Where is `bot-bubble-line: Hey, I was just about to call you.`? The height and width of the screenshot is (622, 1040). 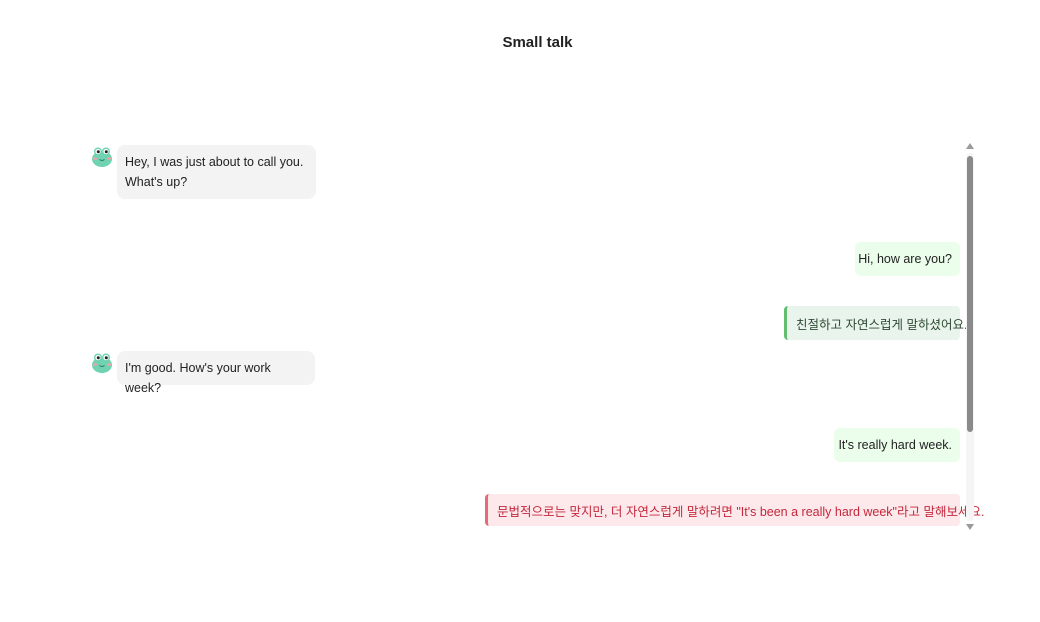
bot-bubble-line: Hey, I was just about to call you. is located at coordinates (214, 162).